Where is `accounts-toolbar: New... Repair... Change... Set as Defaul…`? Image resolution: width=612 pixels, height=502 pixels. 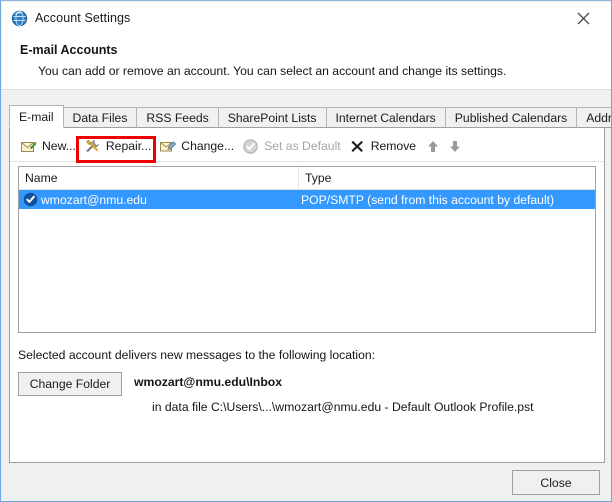 accounts-toolbar: New... Repair... Change... Set as Defaul… is located at coordinates (307, 146).